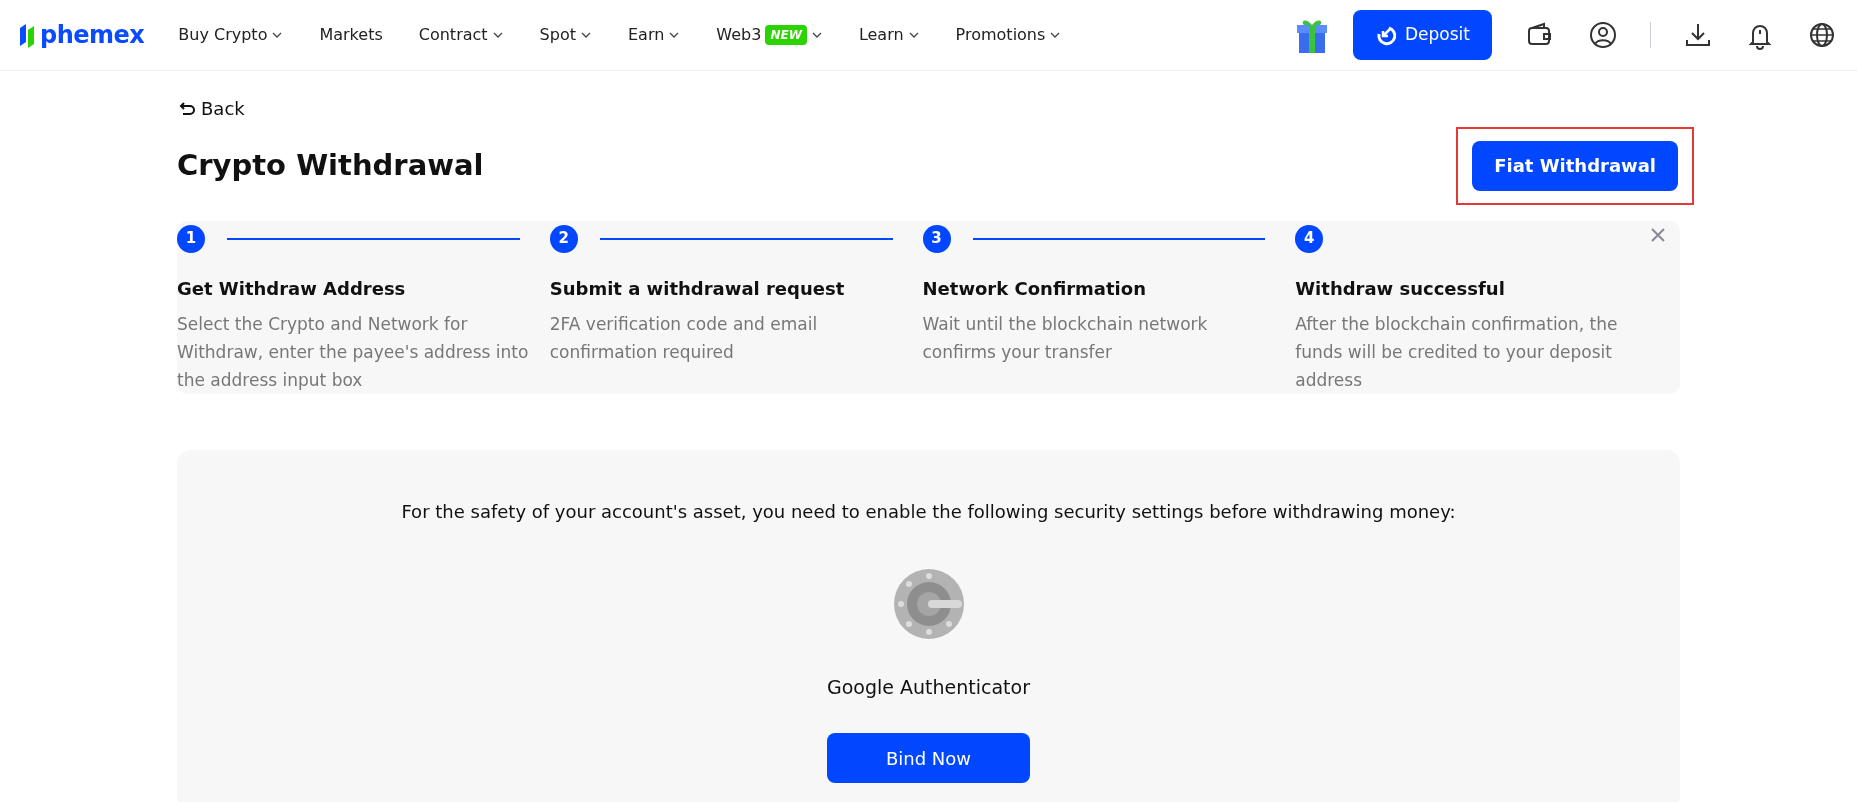 Image resolution: width=1857 pixels, height=802 pixels. Describe the element at coordinates (928, 603) in the screenshot. I see `authenticator-icon` at that location.